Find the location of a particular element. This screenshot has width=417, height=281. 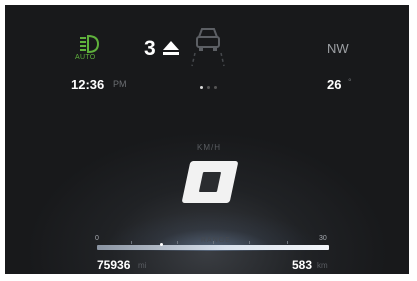

gear-indicator: 3 is located at coordinates (150, 48).